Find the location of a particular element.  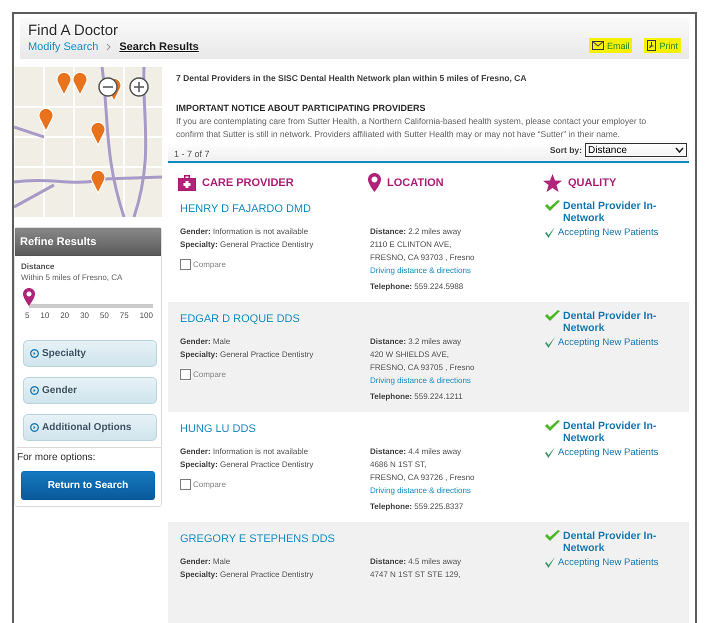

results-summary: 7 Dental Providers in the SISC Dental Health Network plan within 5 miles of Fresno, CA is located at coordinates (352, 78).